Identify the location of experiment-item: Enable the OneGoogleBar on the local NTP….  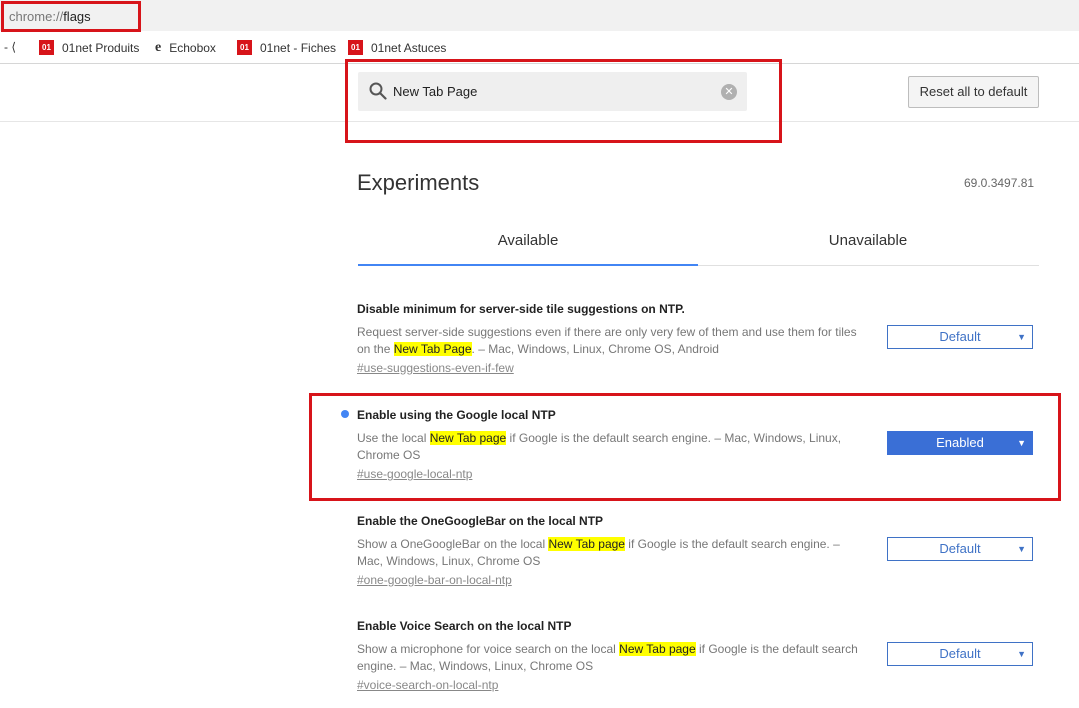
(617, 550).